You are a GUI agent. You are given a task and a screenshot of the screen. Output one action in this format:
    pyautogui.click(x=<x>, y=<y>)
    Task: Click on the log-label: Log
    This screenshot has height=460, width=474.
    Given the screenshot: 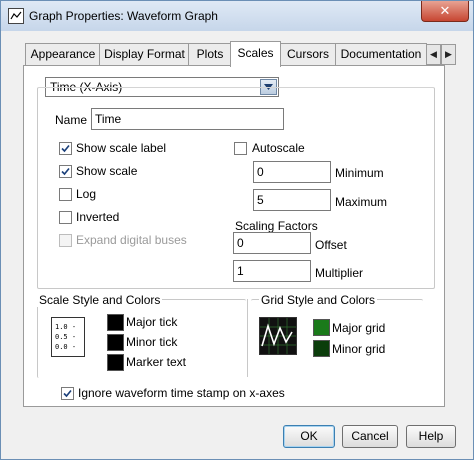 What is the action you would take?
    pyautogui.click(x=86, y=194)
    